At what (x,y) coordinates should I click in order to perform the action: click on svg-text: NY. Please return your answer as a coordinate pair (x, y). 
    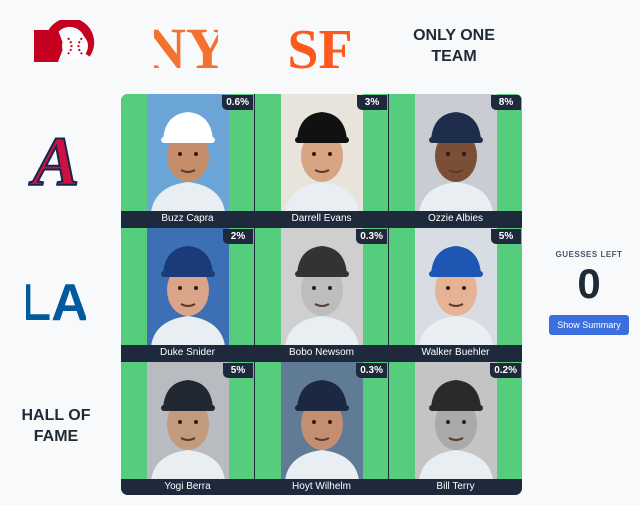
    Looking at the image, I should click on (186, 48).